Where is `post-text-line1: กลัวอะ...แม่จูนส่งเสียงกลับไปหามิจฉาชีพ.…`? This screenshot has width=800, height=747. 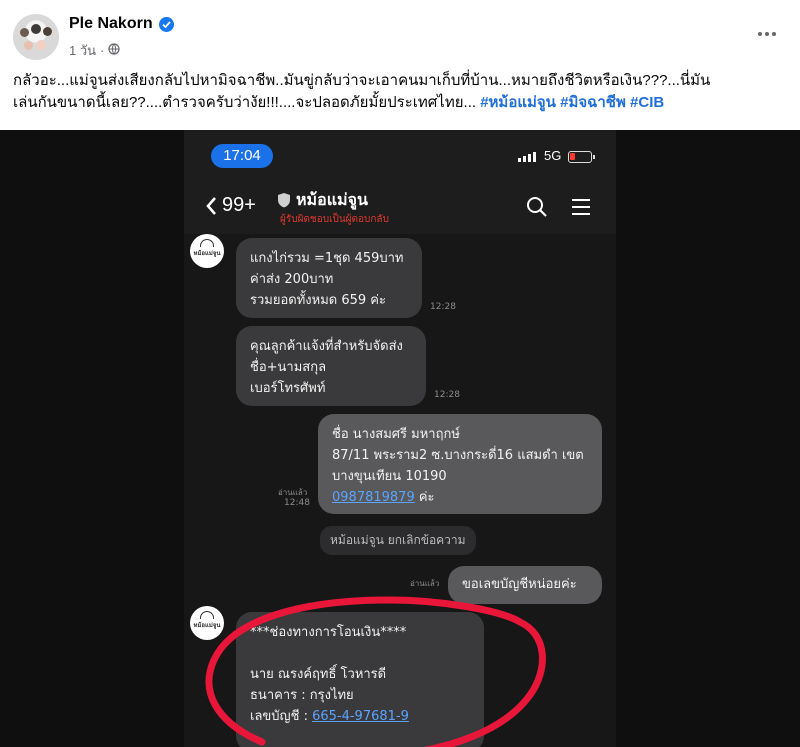 post-text-line1: กลัวอะ...แม่จูนส่งเสียงกลับไปหามิจฉาชีพ.… is located at coordinates (362, 80).